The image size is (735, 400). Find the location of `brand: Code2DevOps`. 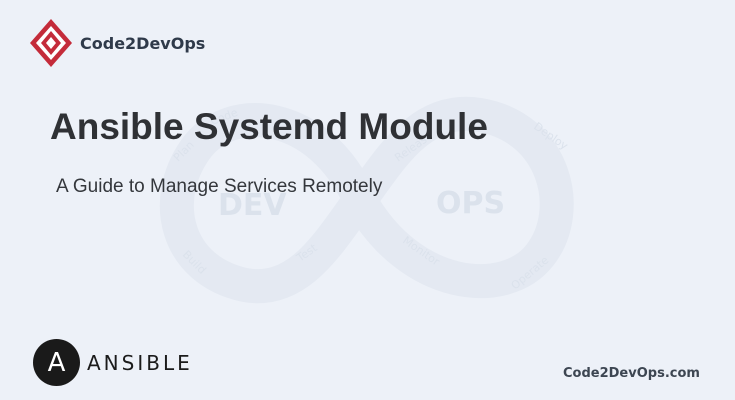

brand: Code2DevOps is located at coordinates (116, 43).